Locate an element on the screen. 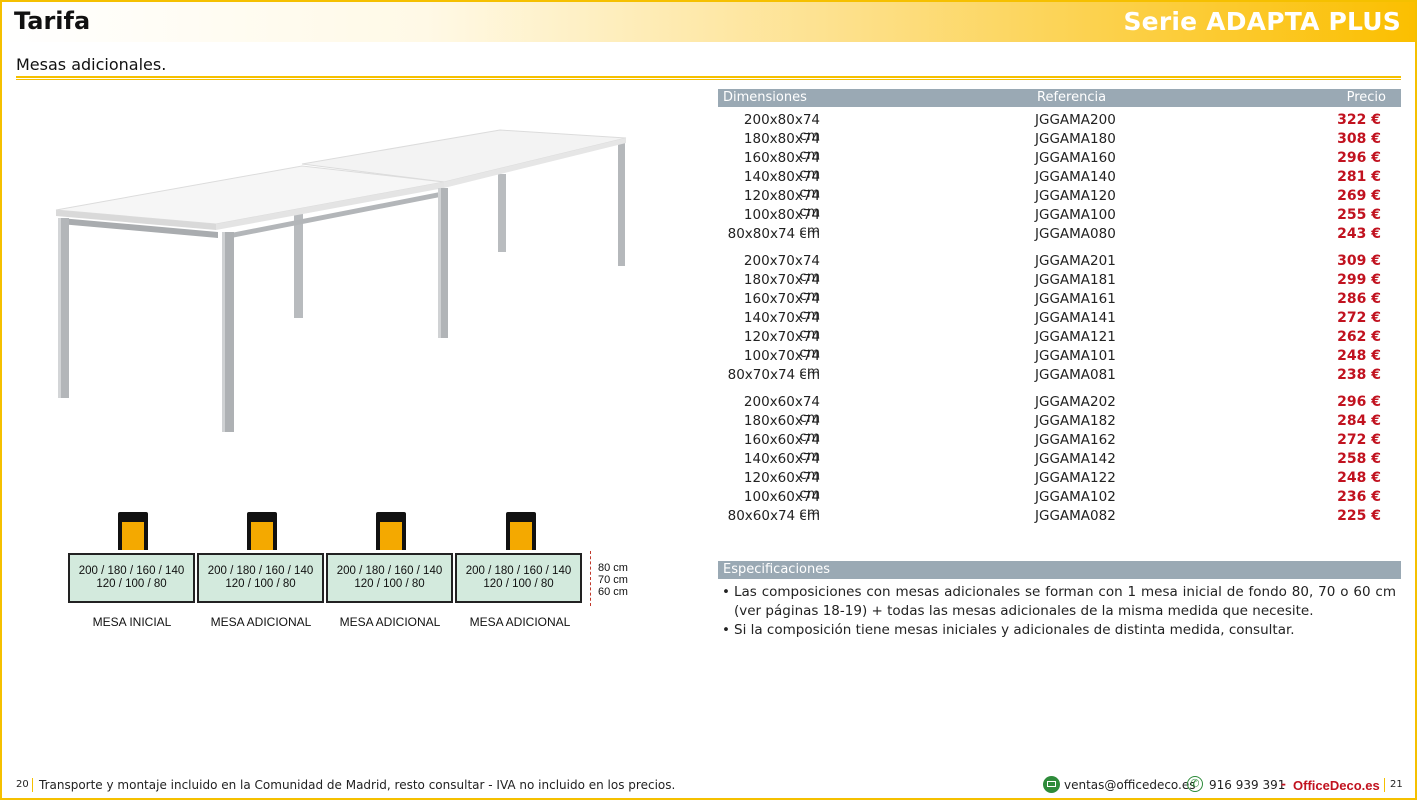  table-row: 140x60x74 cm JGGAMA142 258 € is located at coordinates (1059, 467).